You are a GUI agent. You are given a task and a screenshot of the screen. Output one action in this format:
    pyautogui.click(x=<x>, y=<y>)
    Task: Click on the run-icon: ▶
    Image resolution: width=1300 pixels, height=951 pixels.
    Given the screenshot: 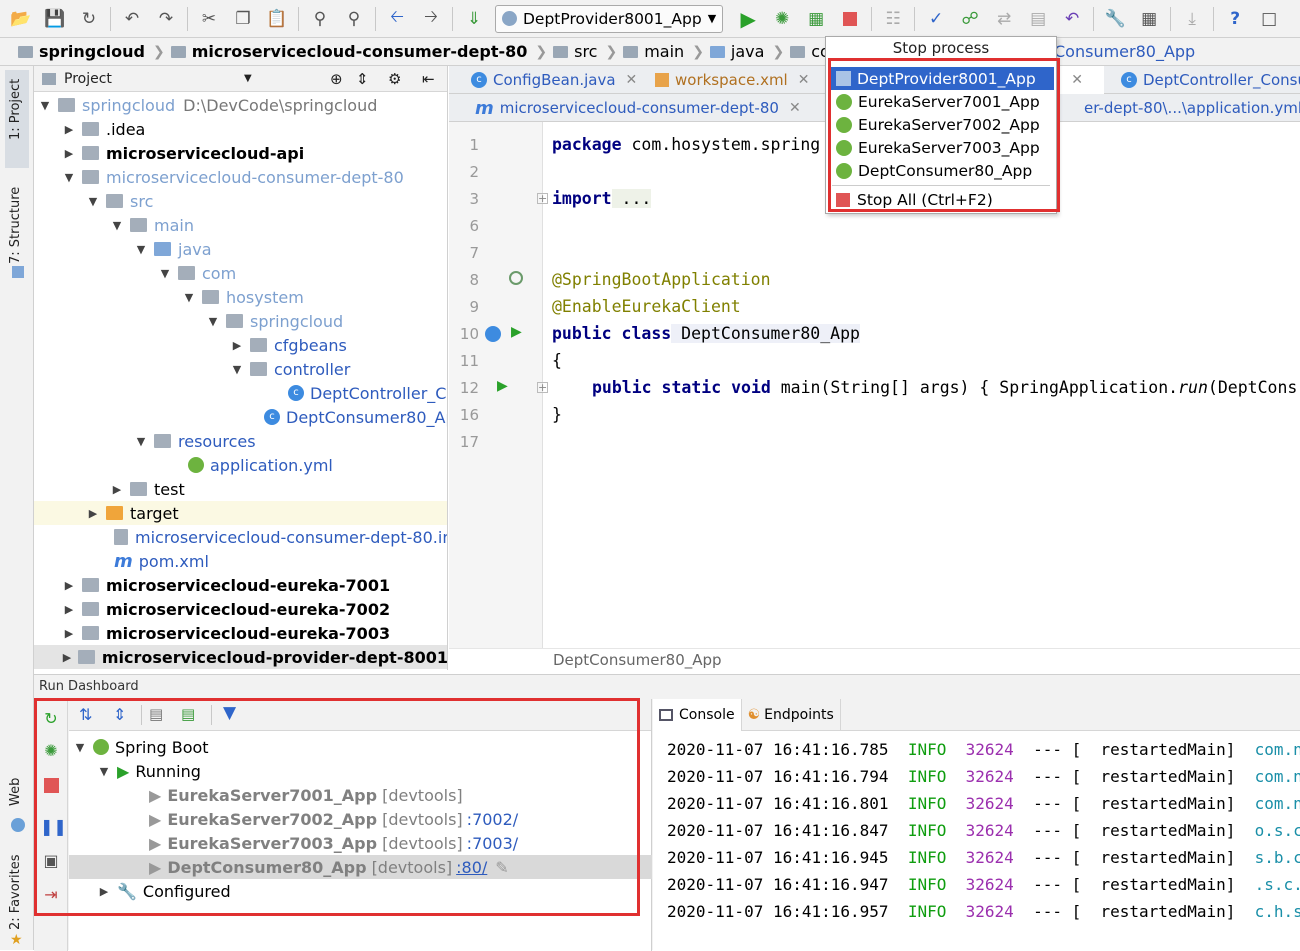 What is the action you would take?
    pyautogui.click(x=748, y=19)
    